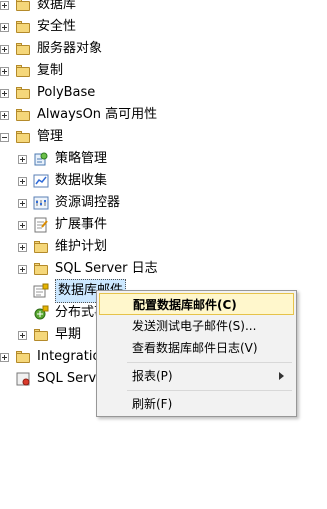 The width and height of the screenshot is (327, 509). Describe the element at coordinates (41, 181) in the screenshot. I see `chart-icon` at that location.